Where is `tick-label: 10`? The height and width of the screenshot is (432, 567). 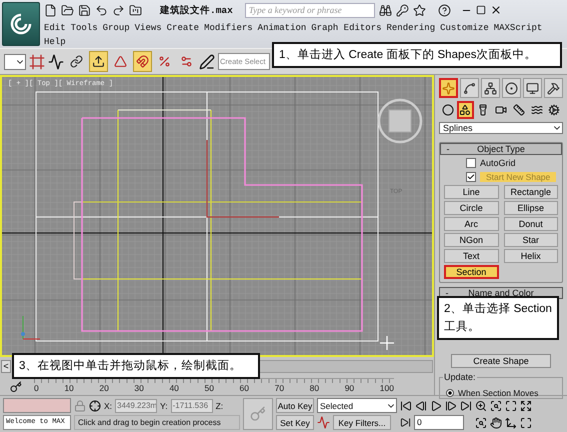
tick-label: 10 is located at coordinates (69, 388).